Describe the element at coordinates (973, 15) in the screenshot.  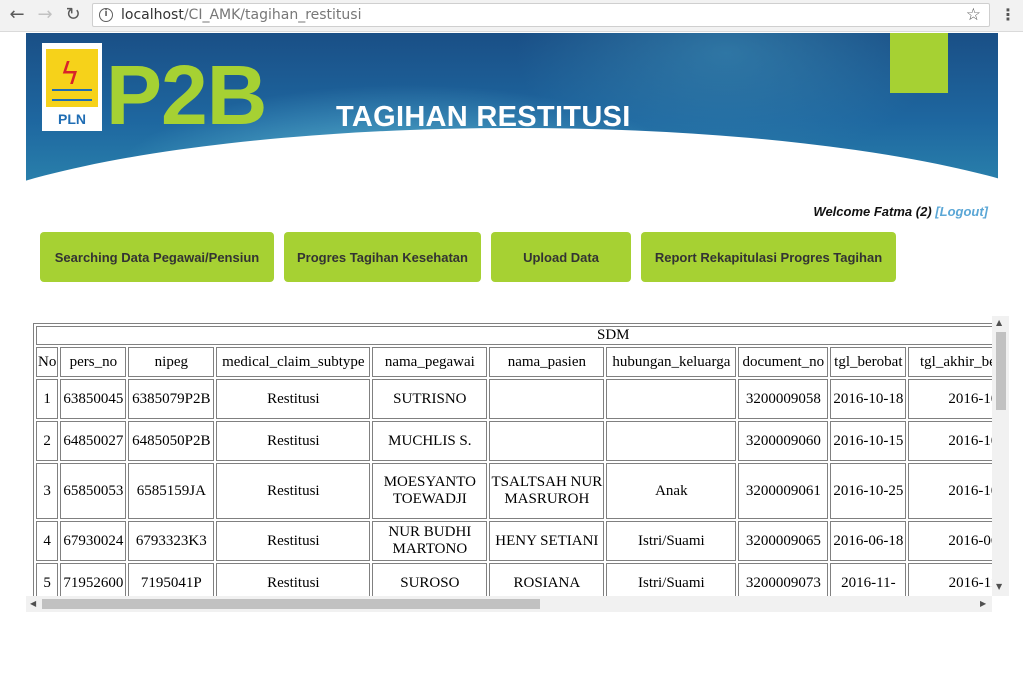
I see `bookmark-star-icon: ☆` at that location.